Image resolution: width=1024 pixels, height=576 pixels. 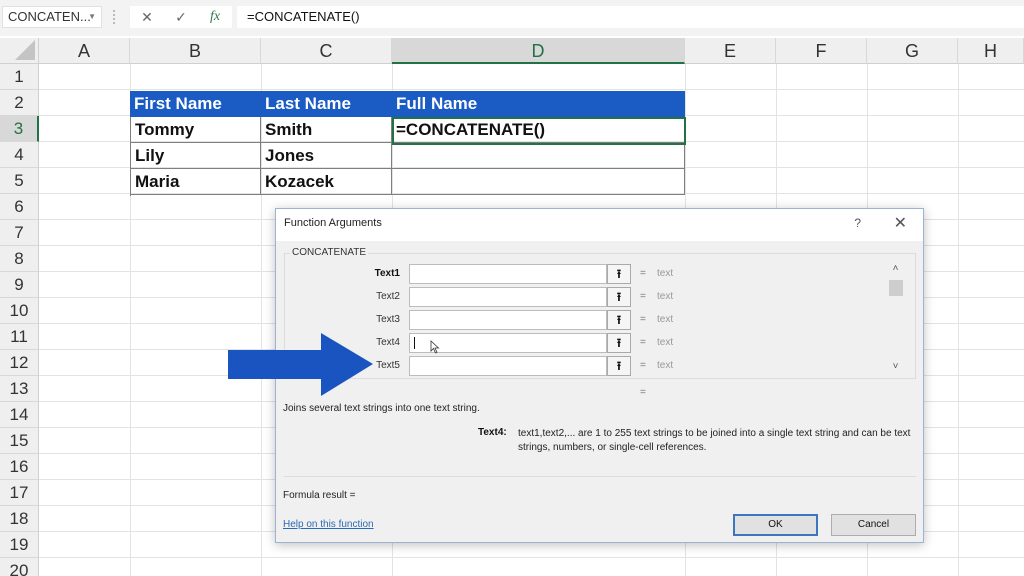 What do you see at coordinates (19, 389) in the screenshot?
I see `row-header-13: 13` at bounding box center [19, 389].